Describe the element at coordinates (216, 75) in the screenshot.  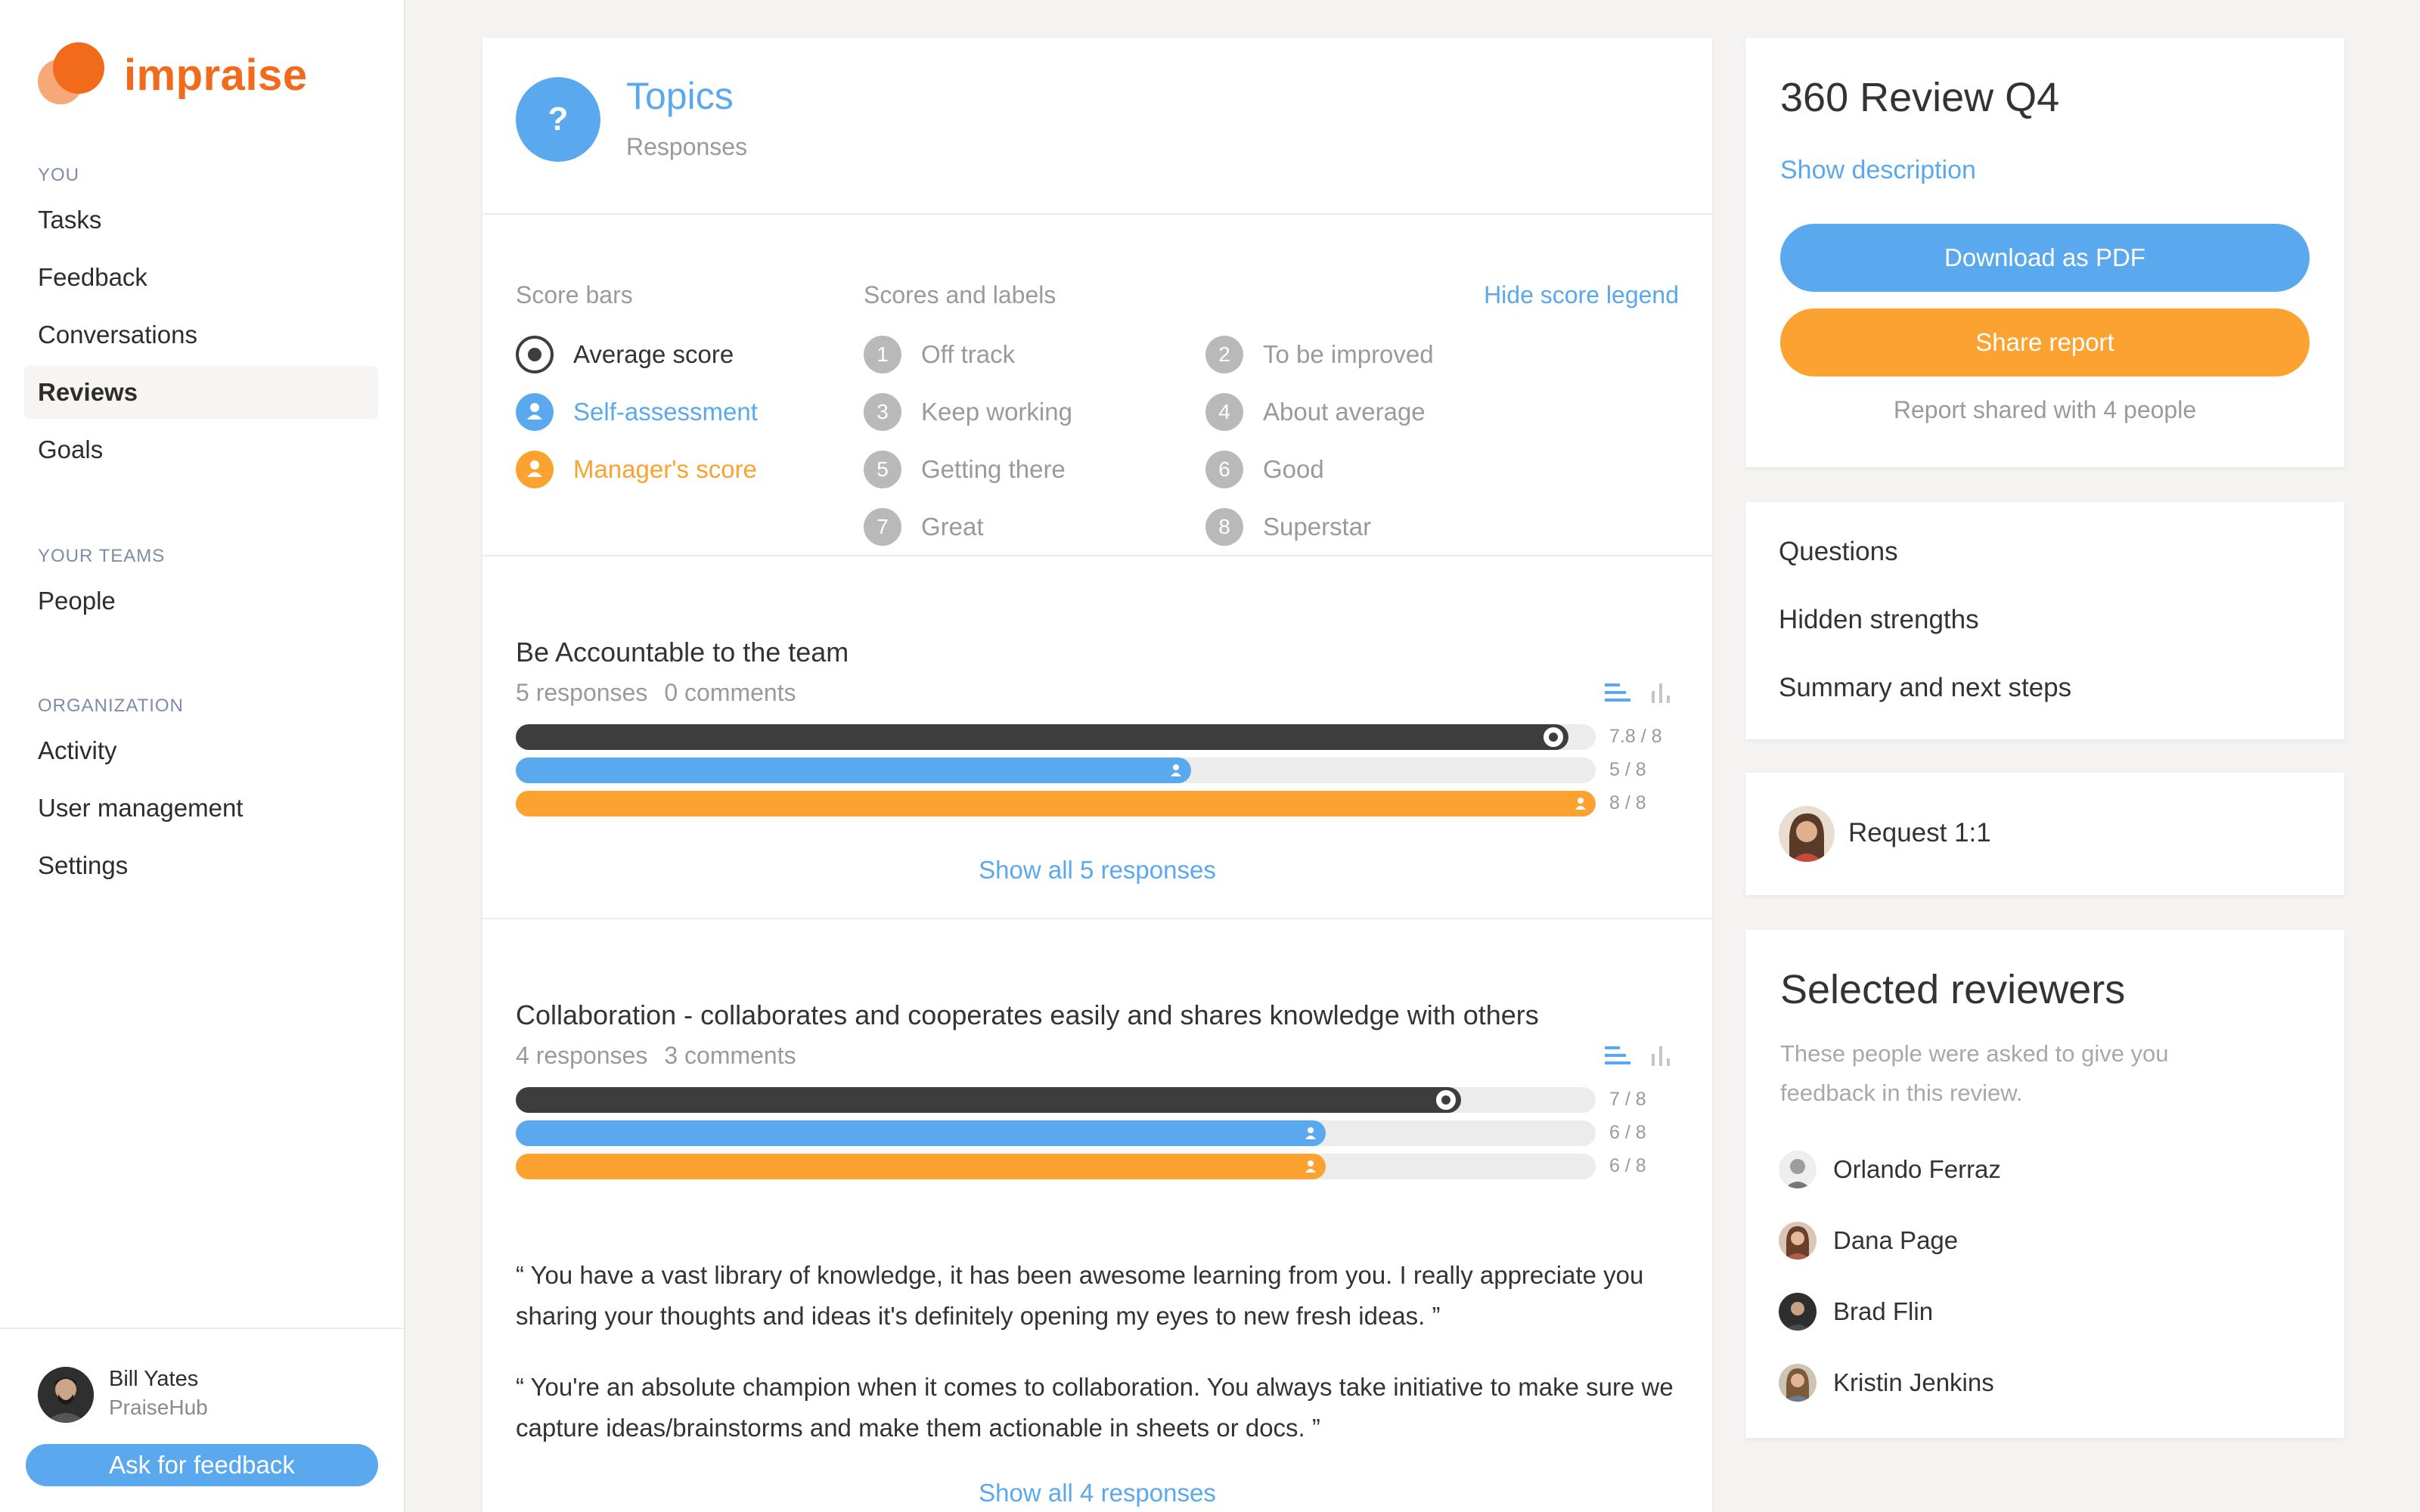
I see `brand-name: impraise` at that location.